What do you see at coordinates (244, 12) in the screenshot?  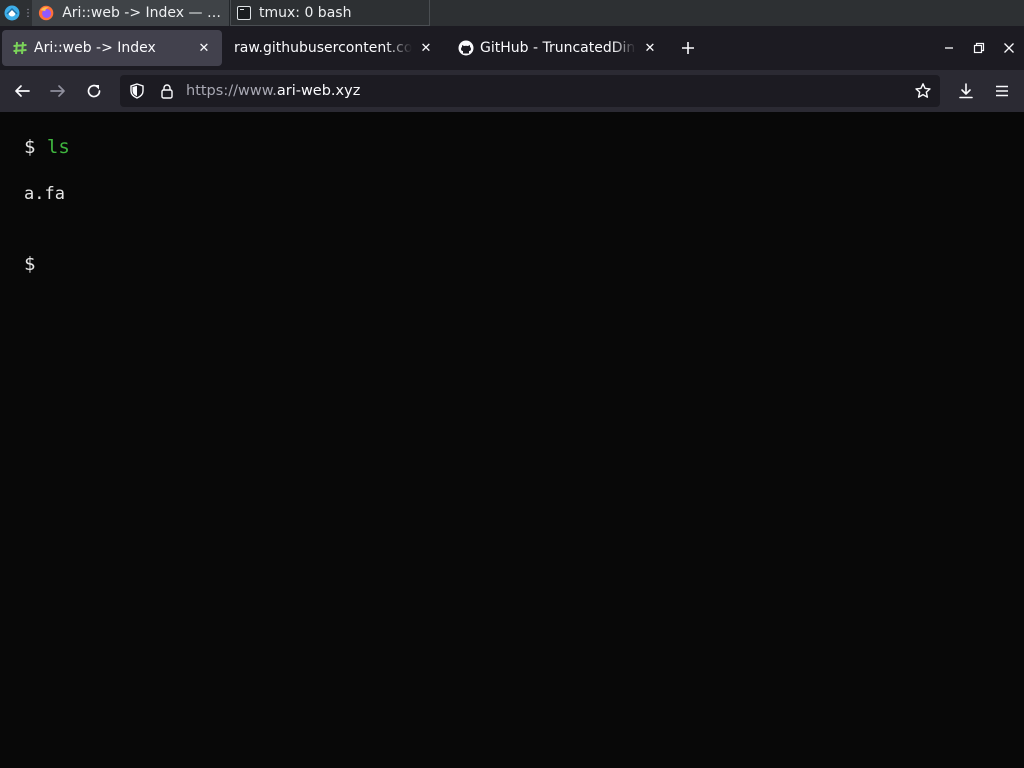 I see `terminal-icon` at bounding box center [244, 12].